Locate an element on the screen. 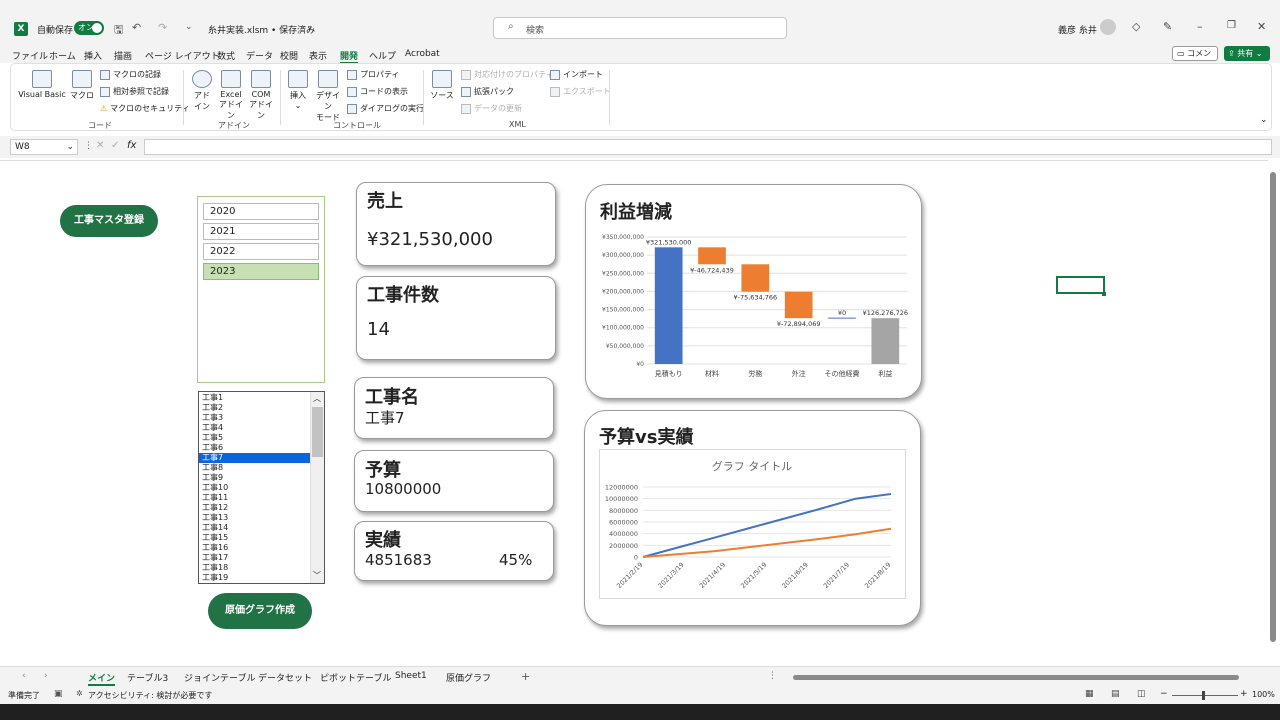 Image resolution: width=1280 pixels, height=720 pixels. properties-button: プロパティ is located at coordinates (373, 74).